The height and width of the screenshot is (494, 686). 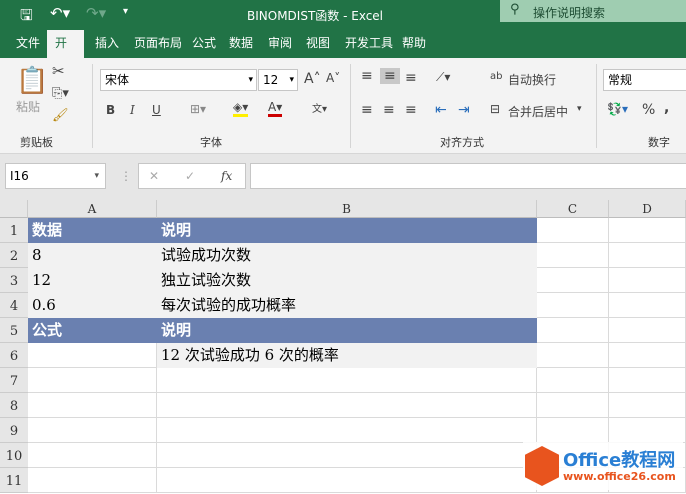 What do you see at coordinates (443, 77) in the screenshot?
I see `orientation-icon: ⟋▾` at bounding box center [443, 77].